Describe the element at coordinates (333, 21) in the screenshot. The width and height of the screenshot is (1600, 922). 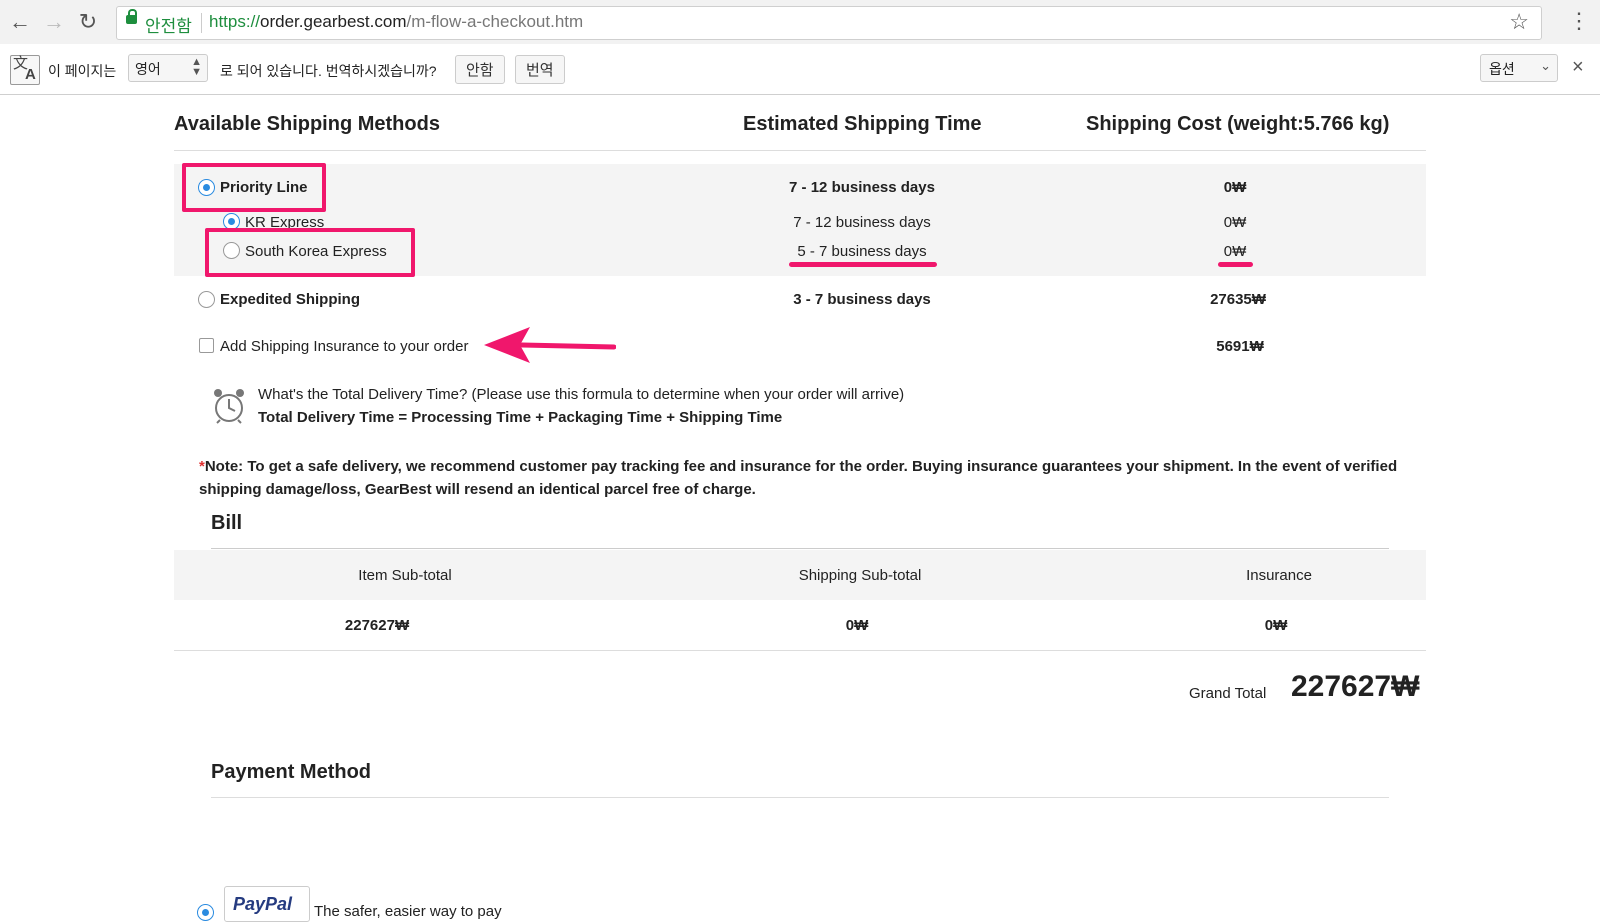
I see `url-host: order.gearbest.com` at that location.